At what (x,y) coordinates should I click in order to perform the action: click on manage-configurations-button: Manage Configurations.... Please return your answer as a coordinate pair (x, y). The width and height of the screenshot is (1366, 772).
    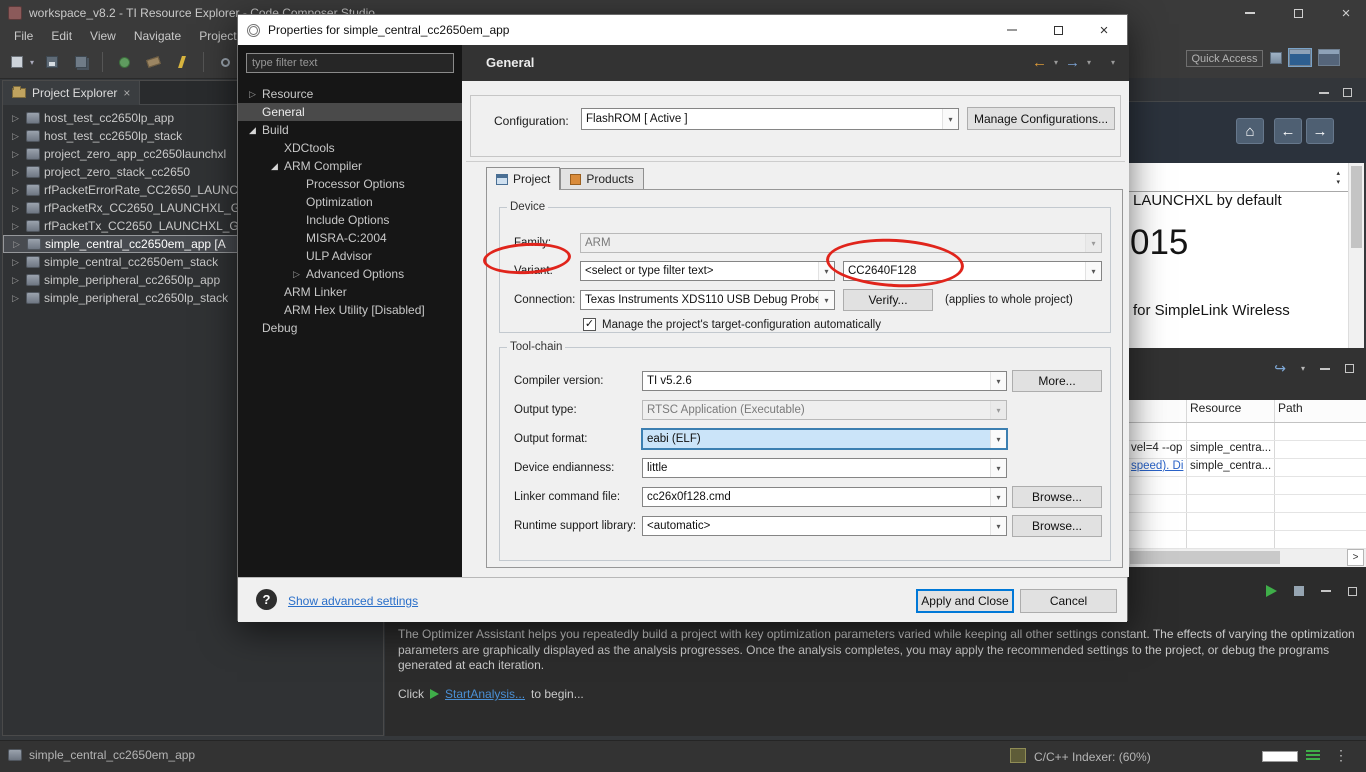
    Looking at the image, I should click on (1041, 118).